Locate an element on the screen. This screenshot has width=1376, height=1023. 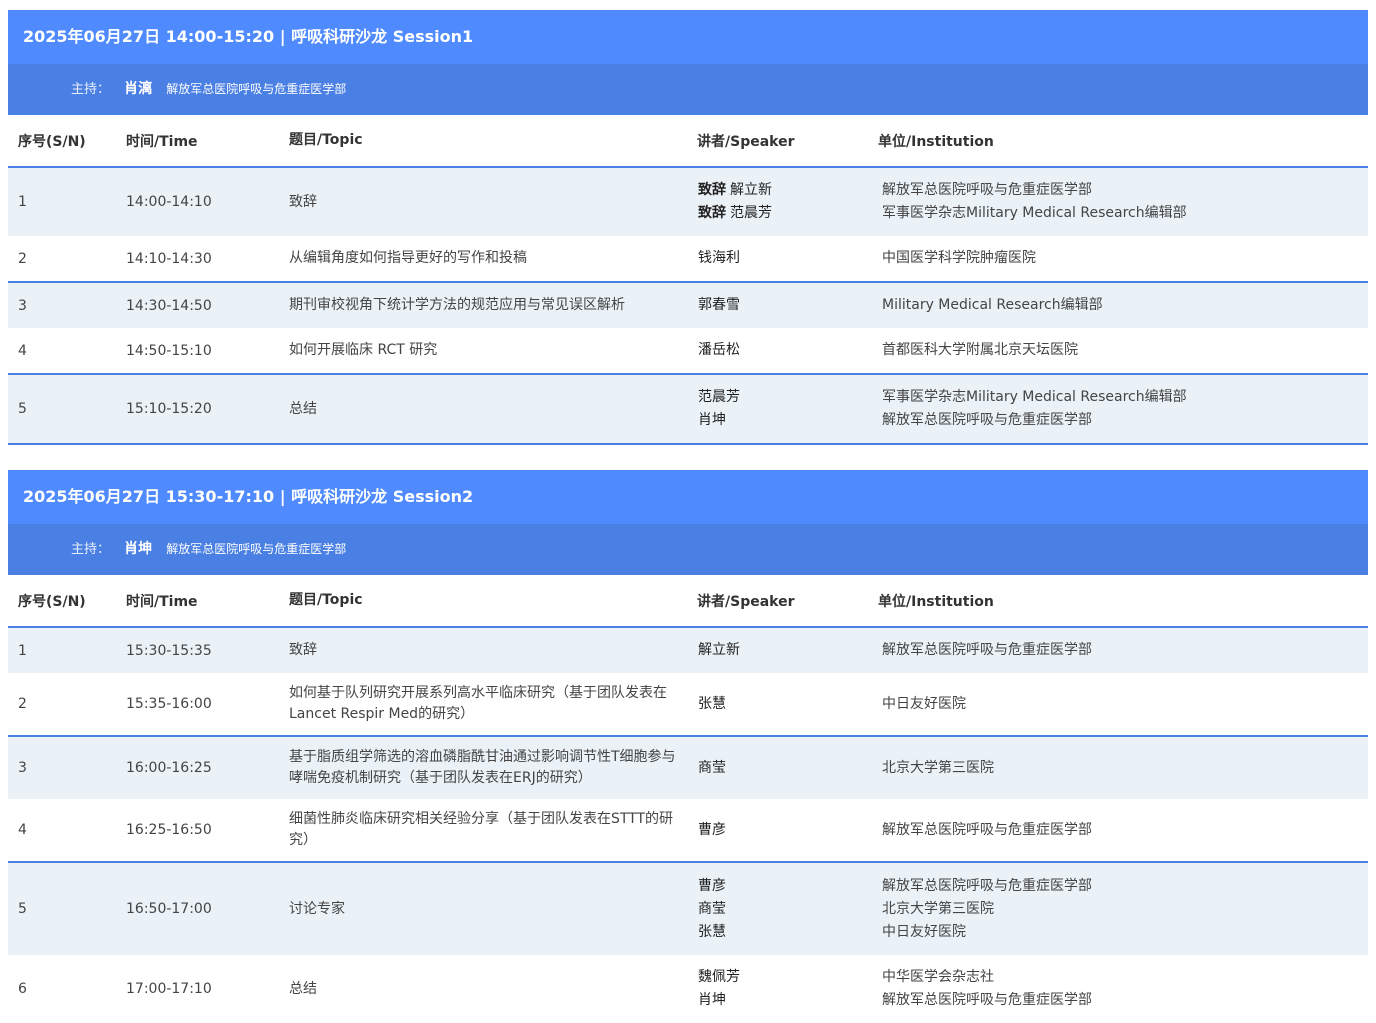
cell-speaker: 商莹 is located at coordinates (777, 768).